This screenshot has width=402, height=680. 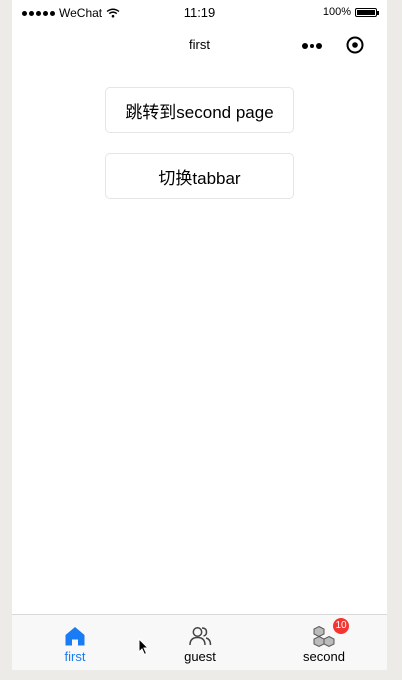 I want to click on status-bar: WeChat 11:19 100%, so click(x=199, y=13).